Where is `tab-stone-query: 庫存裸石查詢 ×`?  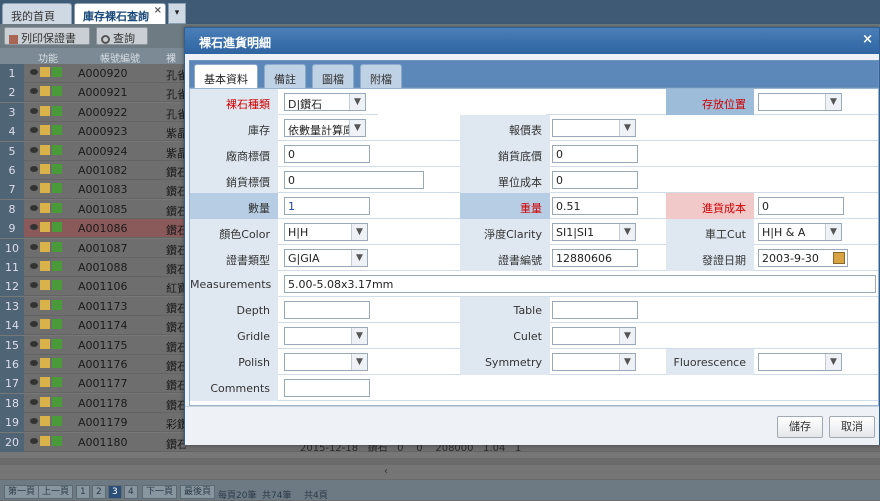
tab-stone-query: 庫存裸石查詢 × is located at coordinates (120, 13).